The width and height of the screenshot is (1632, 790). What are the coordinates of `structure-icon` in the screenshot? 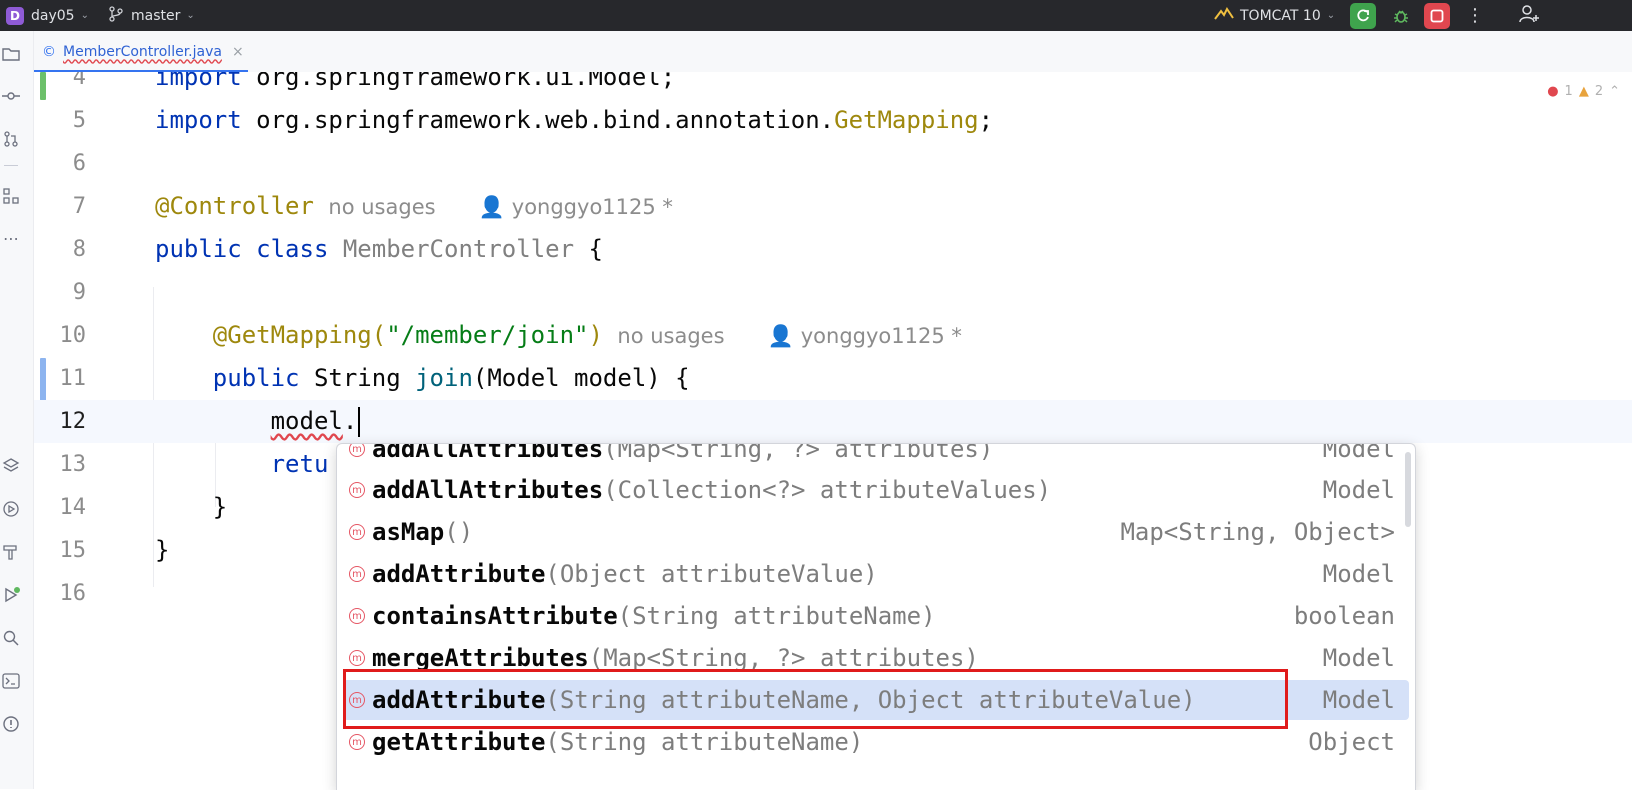 It's located at (11, 196).